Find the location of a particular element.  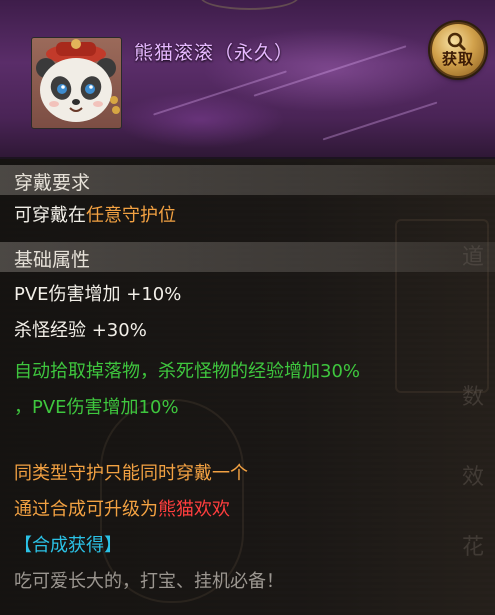

obtain-button: 获取 is located at coordinates (458, 50).